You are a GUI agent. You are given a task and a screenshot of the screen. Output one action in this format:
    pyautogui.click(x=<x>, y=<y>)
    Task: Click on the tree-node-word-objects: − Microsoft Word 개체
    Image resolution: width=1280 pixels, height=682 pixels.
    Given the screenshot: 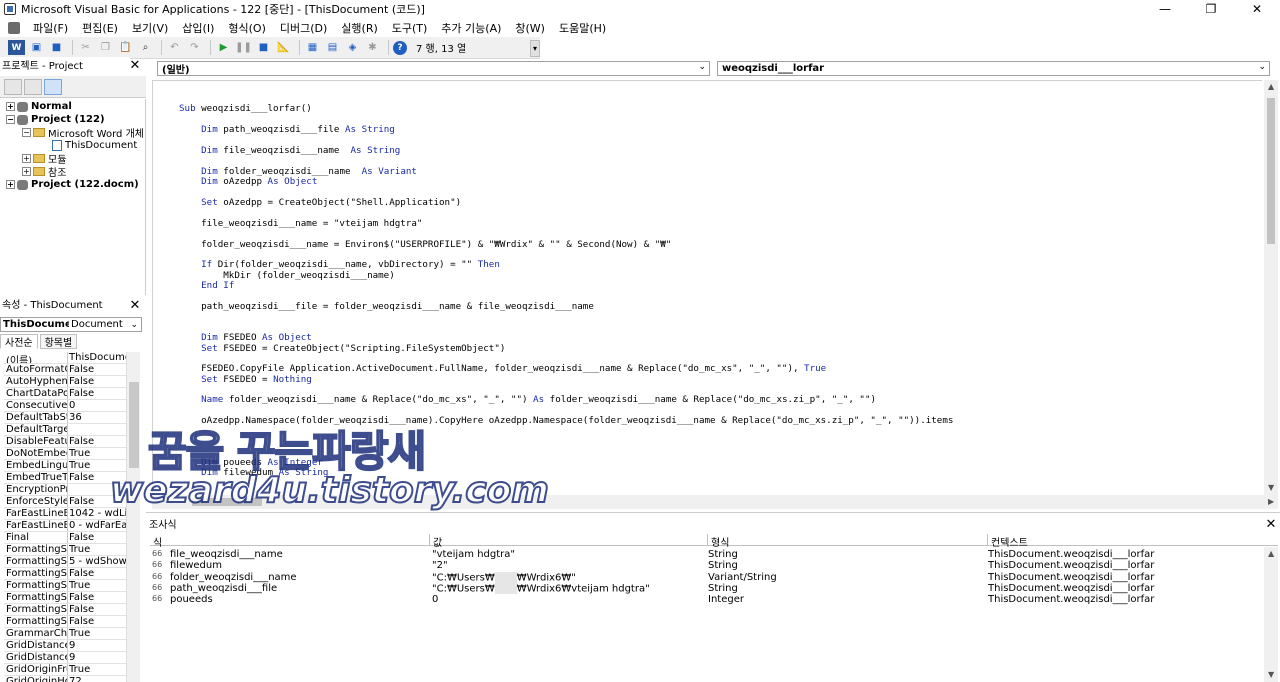 What is the action you would take?
    pyautogui.click(x=83, y=133)
    